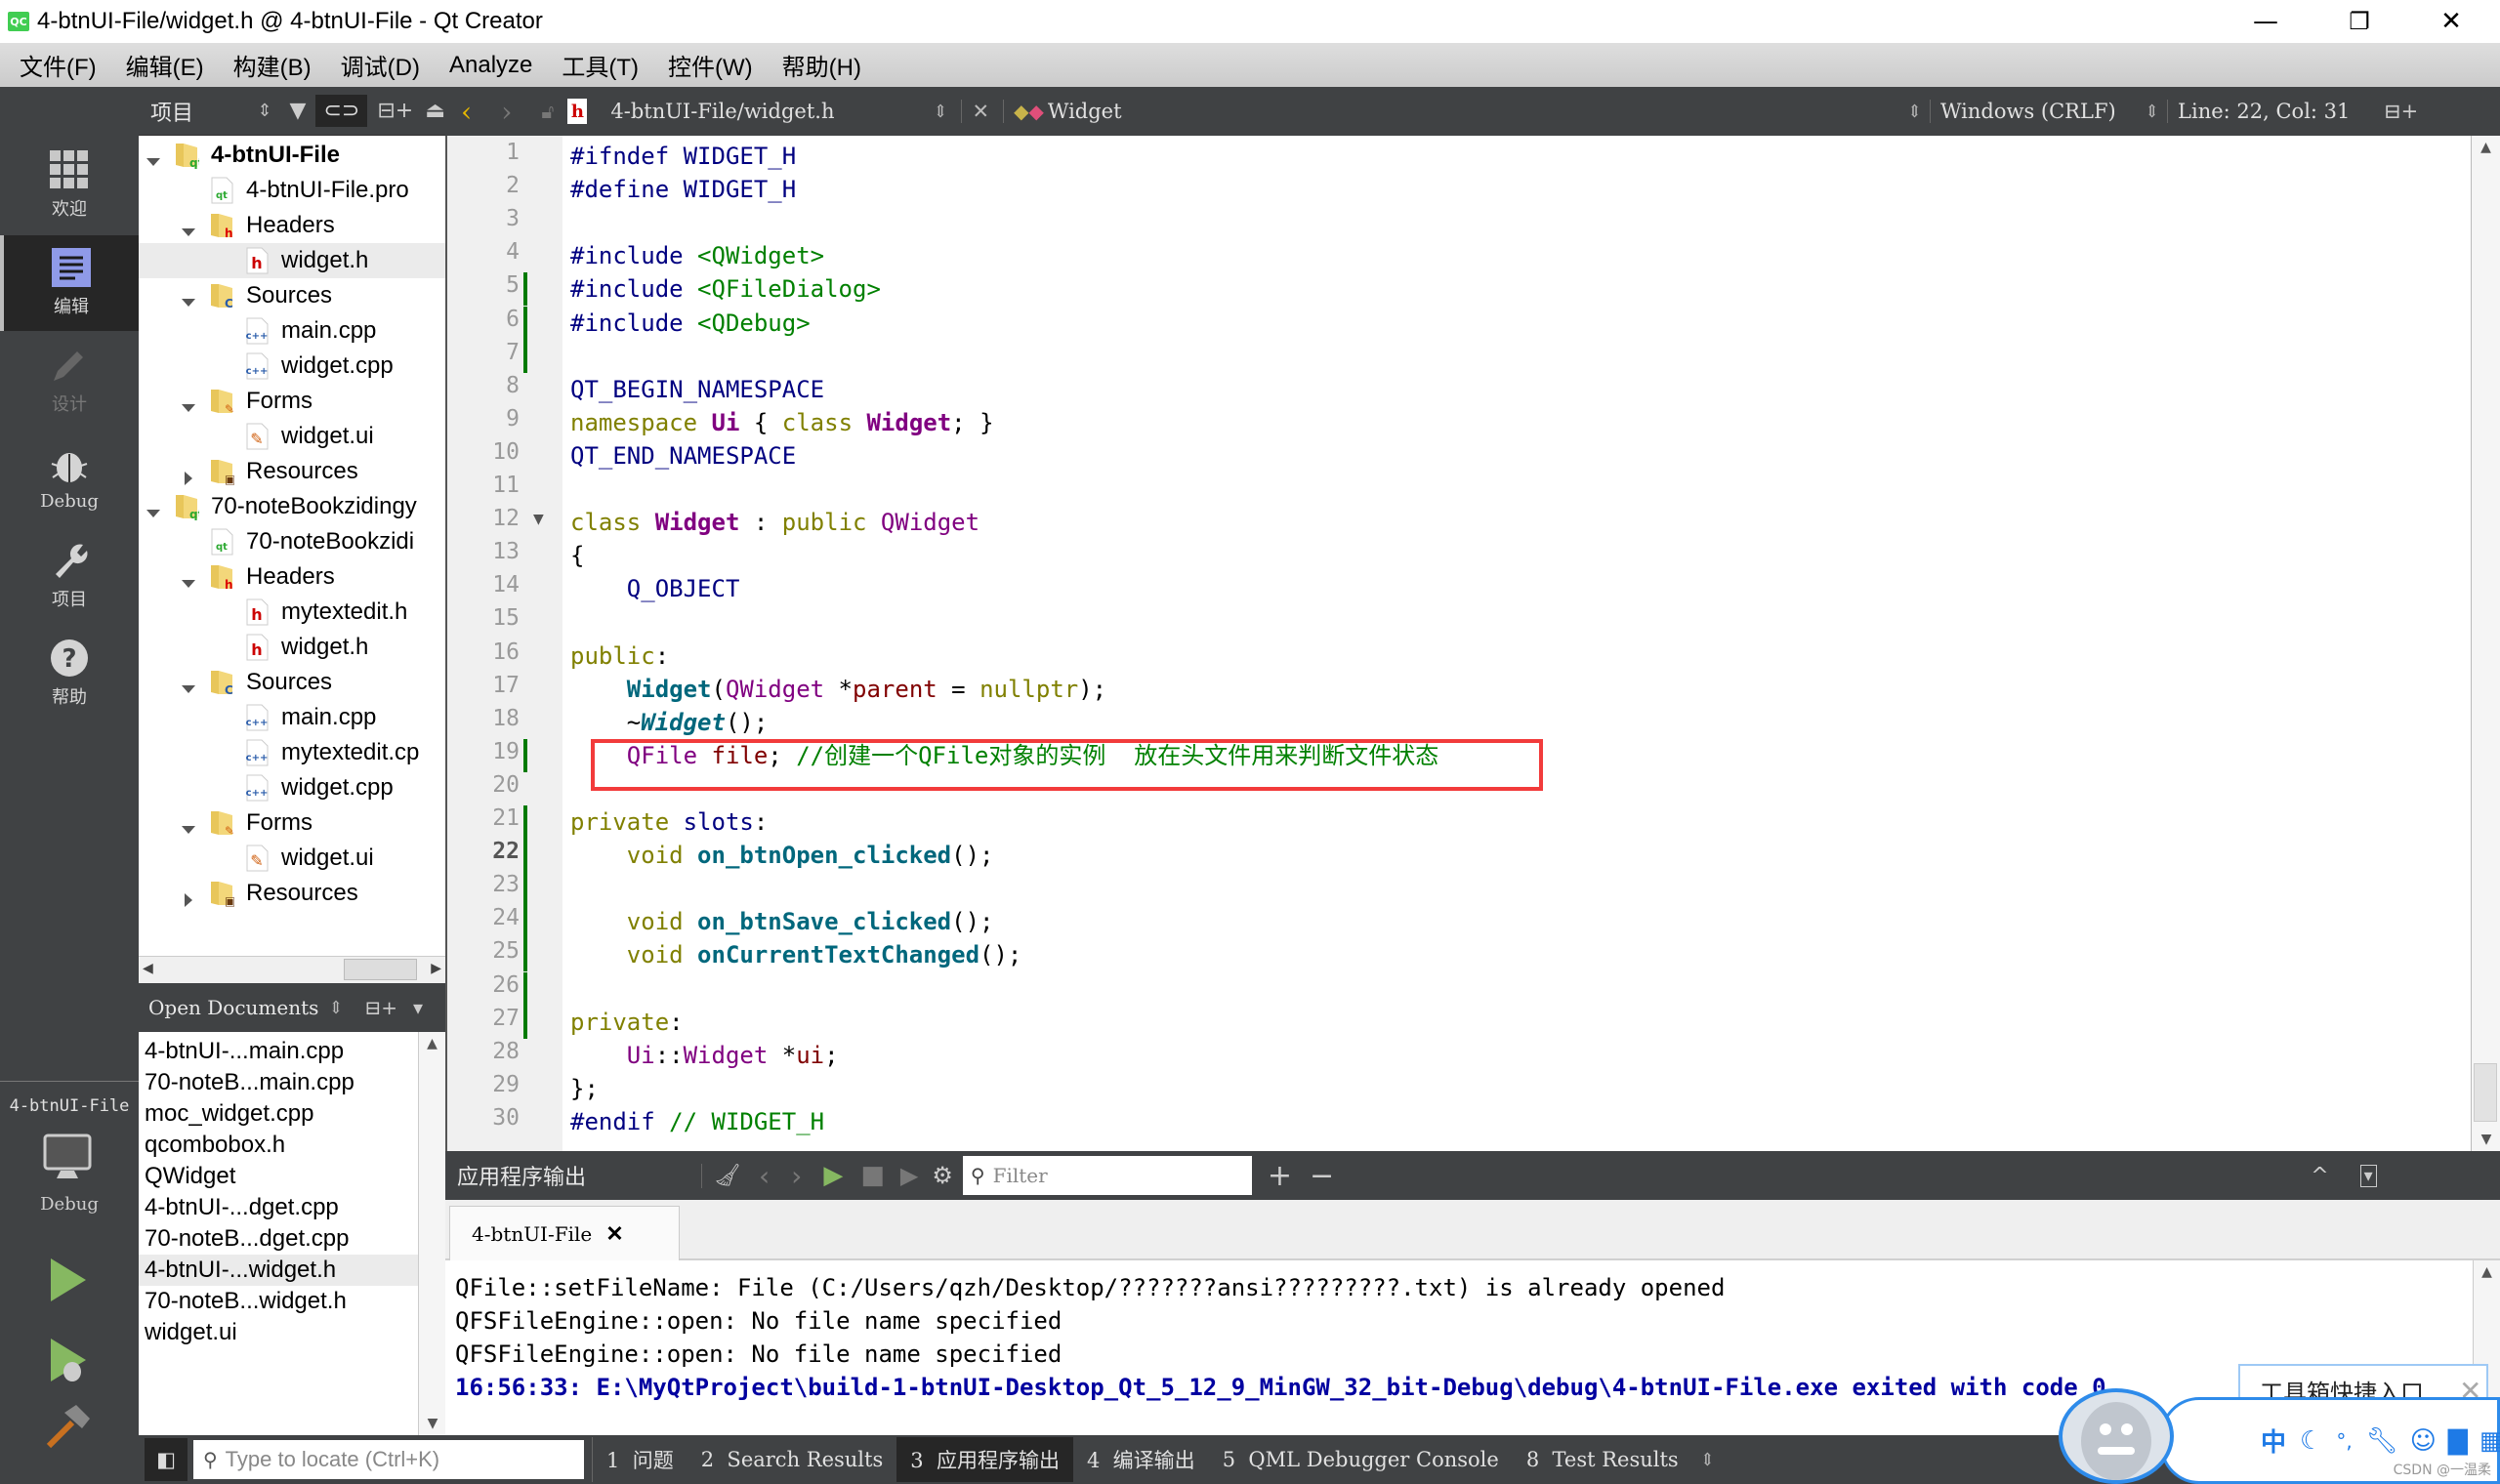  I want to click on minimize-button: —, so click(2266, 22).